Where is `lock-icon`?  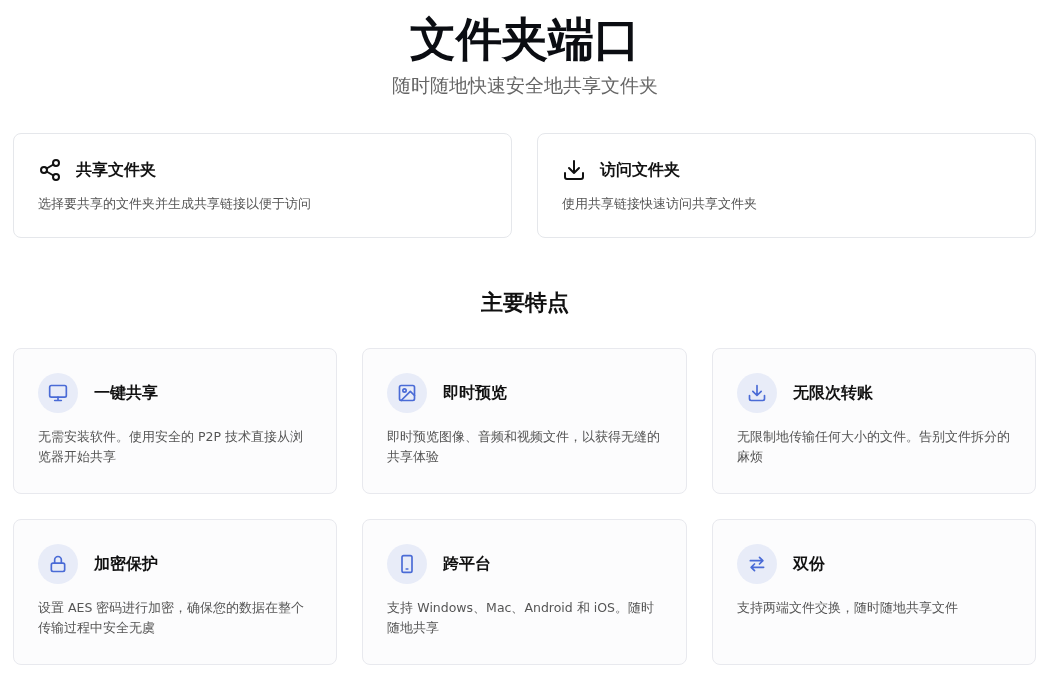
lock-icon is located at coordinates (58, 564).